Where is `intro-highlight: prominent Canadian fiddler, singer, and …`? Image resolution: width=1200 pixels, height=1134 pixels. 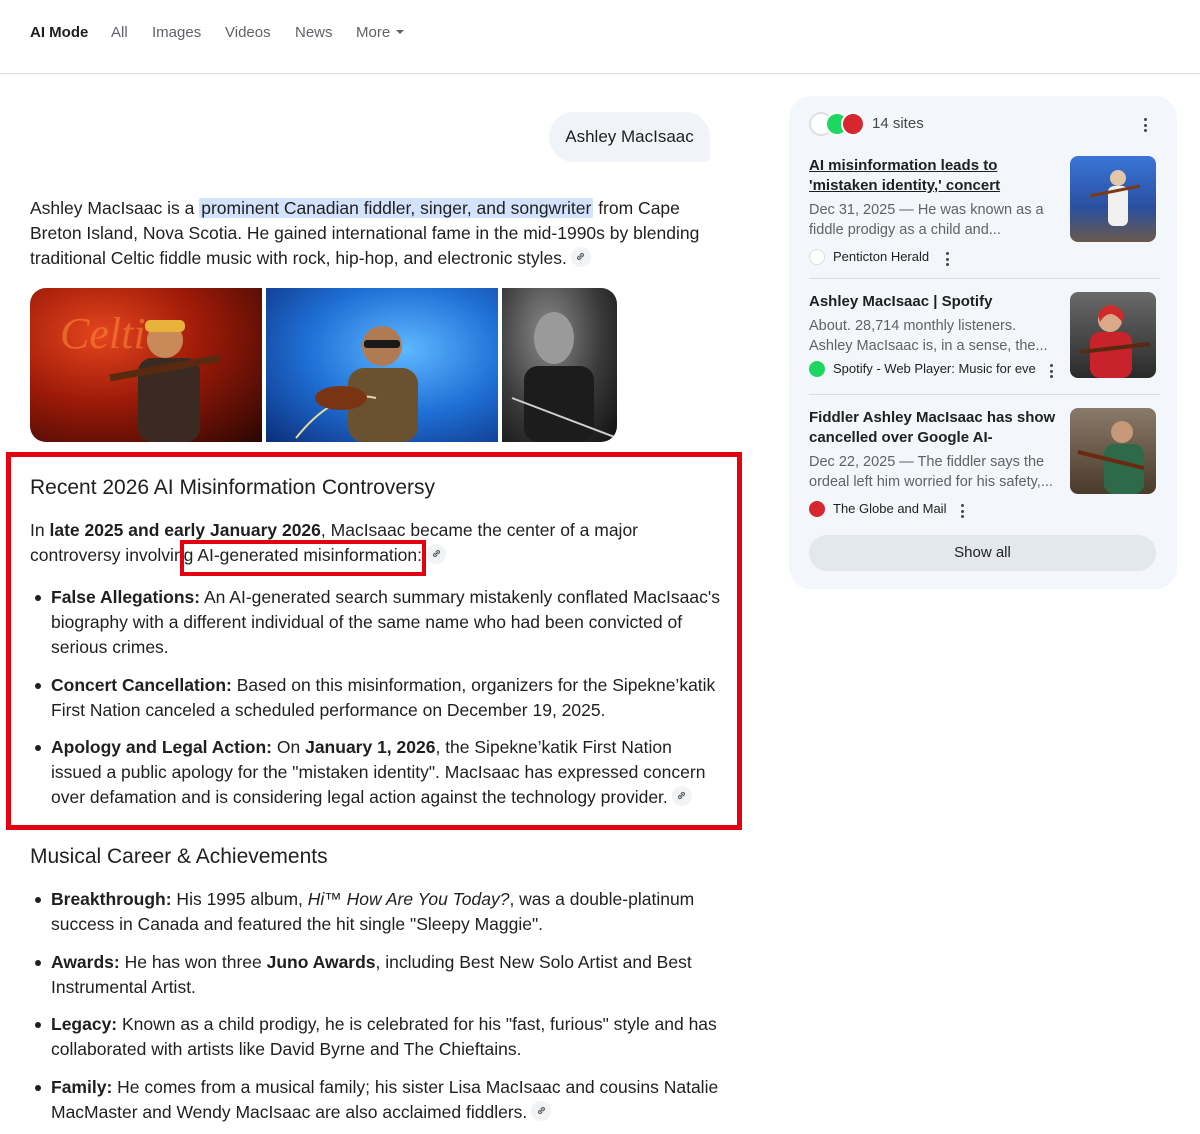 intro-highlight: prominent Canadian fiddler, singer, and … is located at coordinates (396, 208).